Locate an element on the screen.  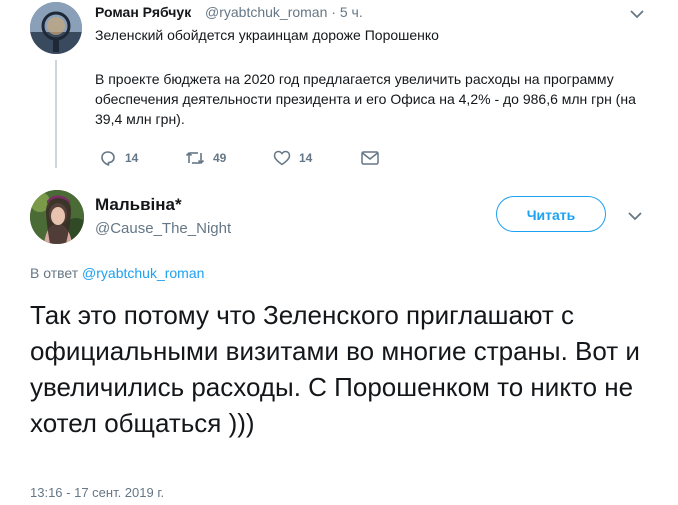
reply-icon is located at coordinates (108, 158).